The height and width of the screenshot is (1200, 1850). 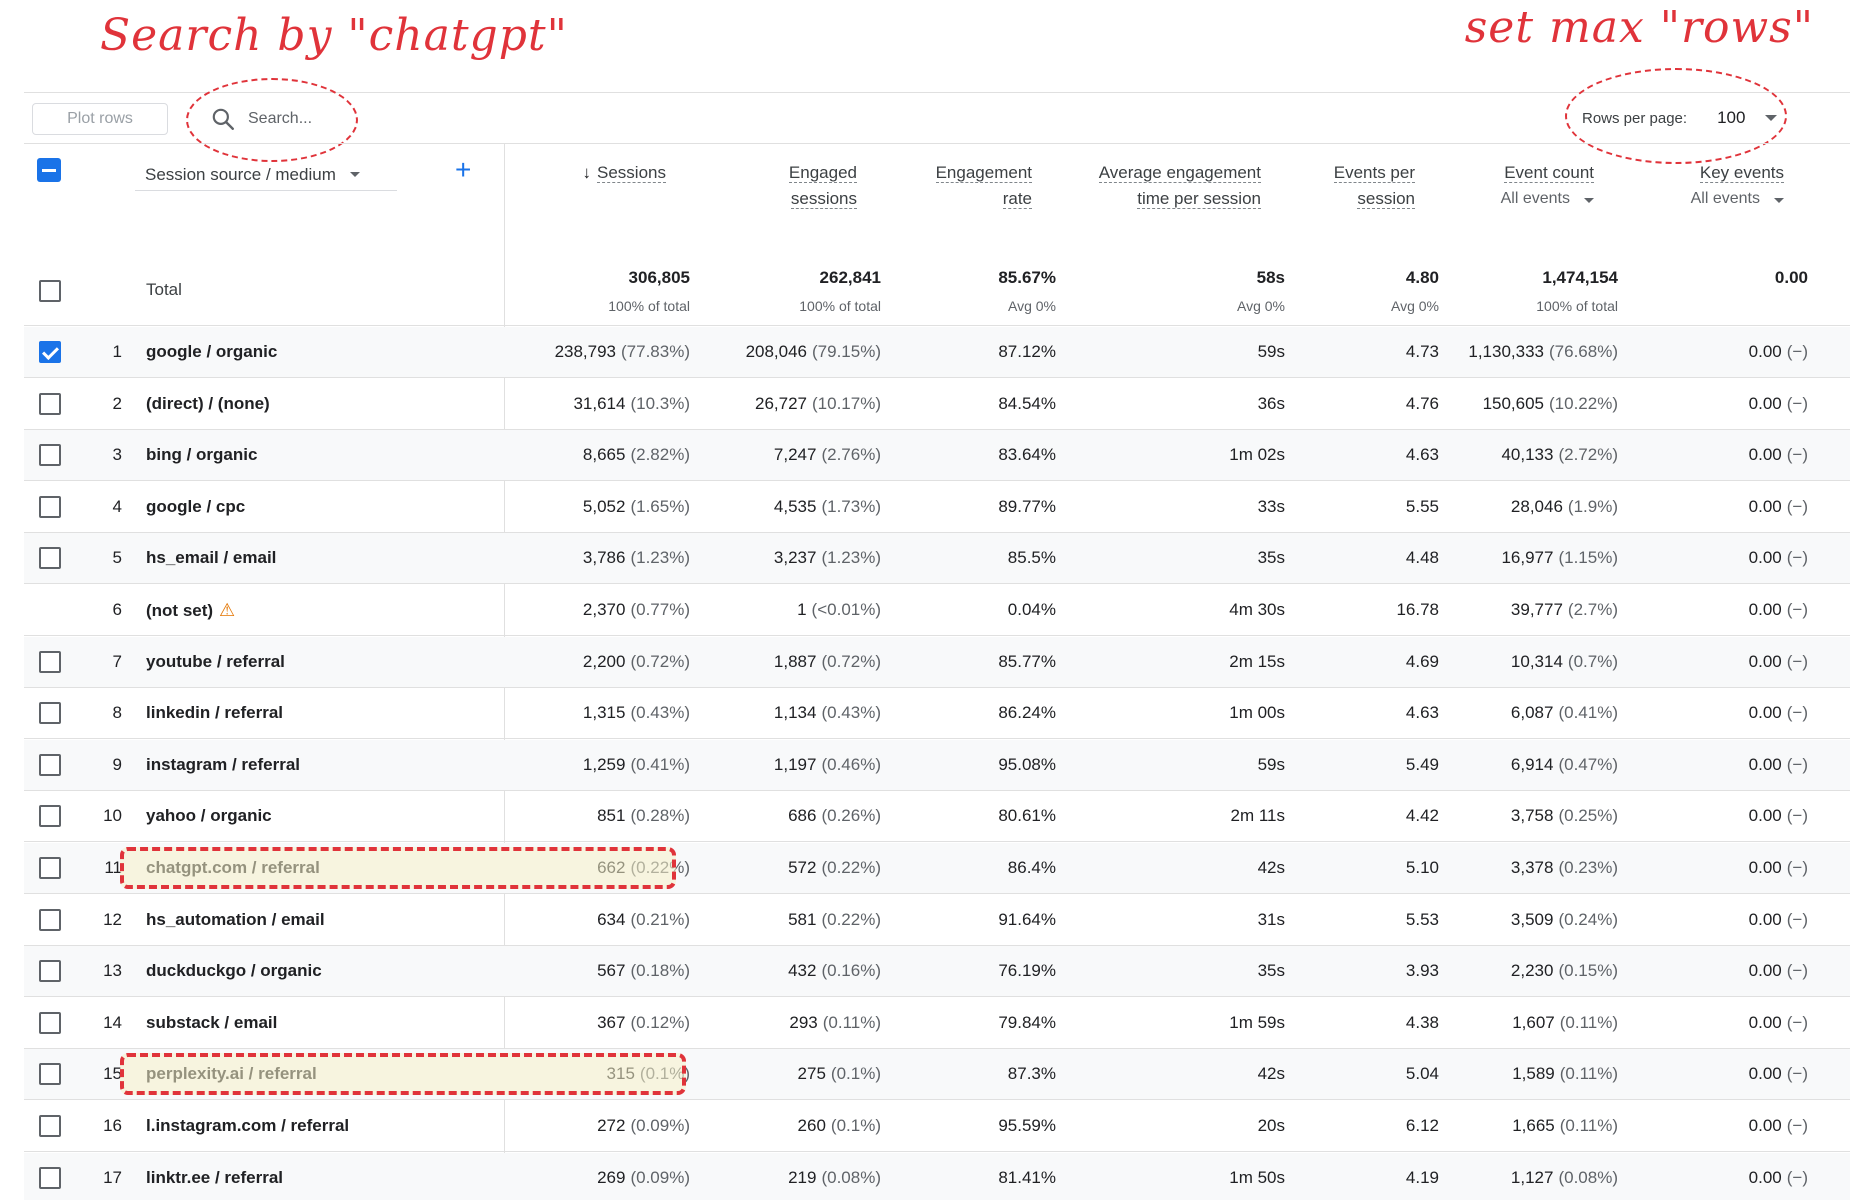 I want to click on row-metric-eps: 4.63, so click(x=1422, y=713).